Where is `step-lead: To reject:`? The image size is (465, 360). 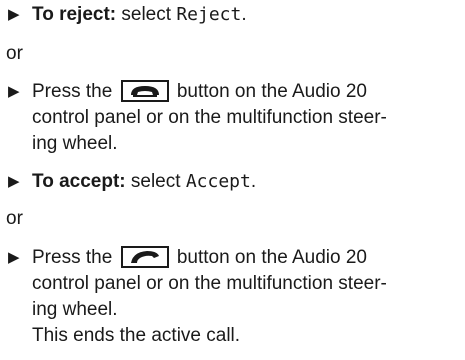
step-lead: To reject: is located at coordinates (74, 14).